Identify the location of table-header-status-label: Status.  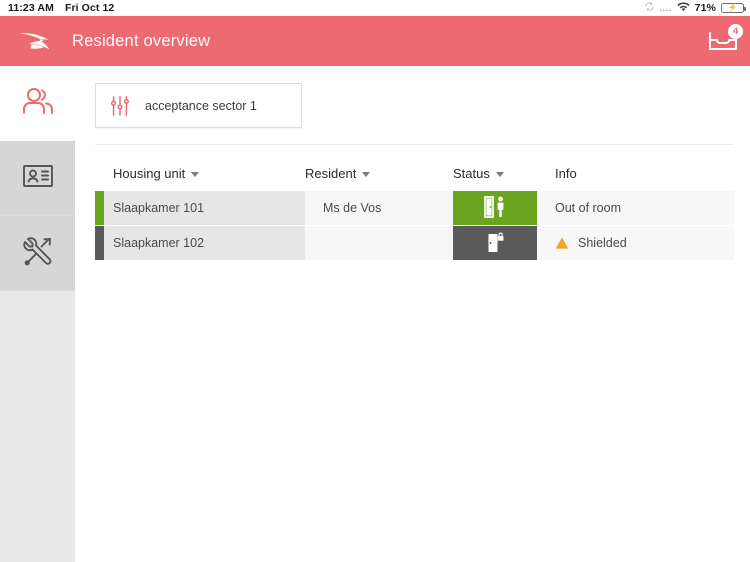
(471, 173).